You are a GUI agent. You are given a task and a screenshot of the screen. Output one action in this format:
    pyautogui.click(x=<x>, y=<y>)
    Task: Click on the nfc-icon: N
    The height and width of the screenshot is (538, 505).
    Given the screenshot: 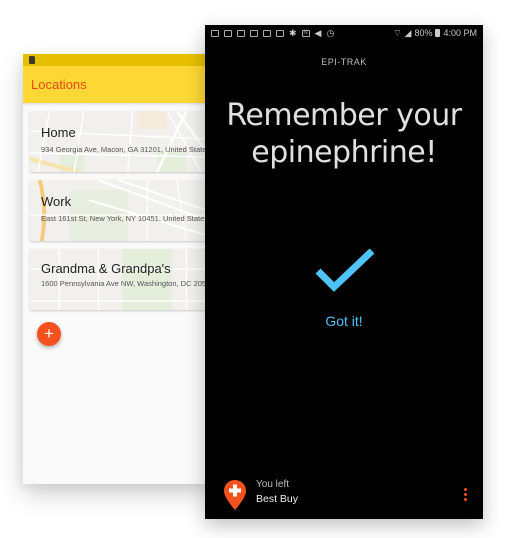 What is the action you would take?
    pyautogui.click(x=305, y=33)
    